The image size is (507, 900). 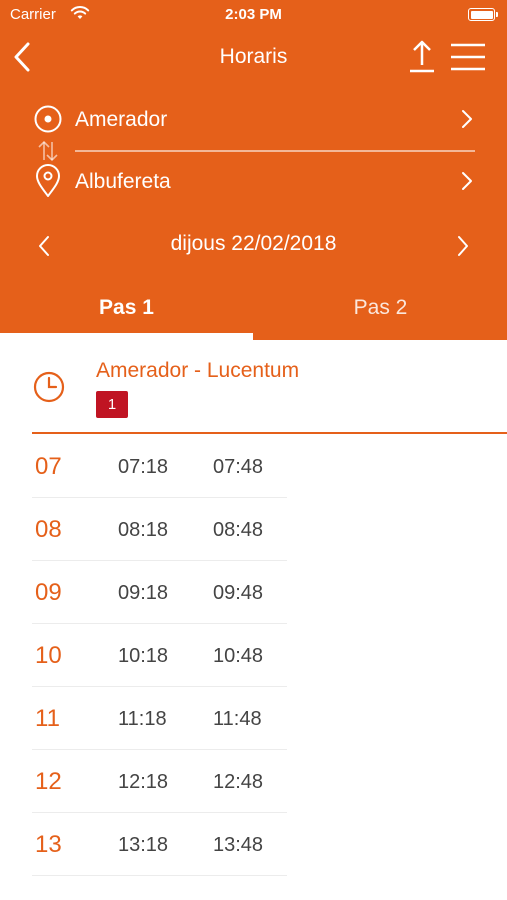 I want to click on schedule-hour: 08, so click(x=48, y=529).